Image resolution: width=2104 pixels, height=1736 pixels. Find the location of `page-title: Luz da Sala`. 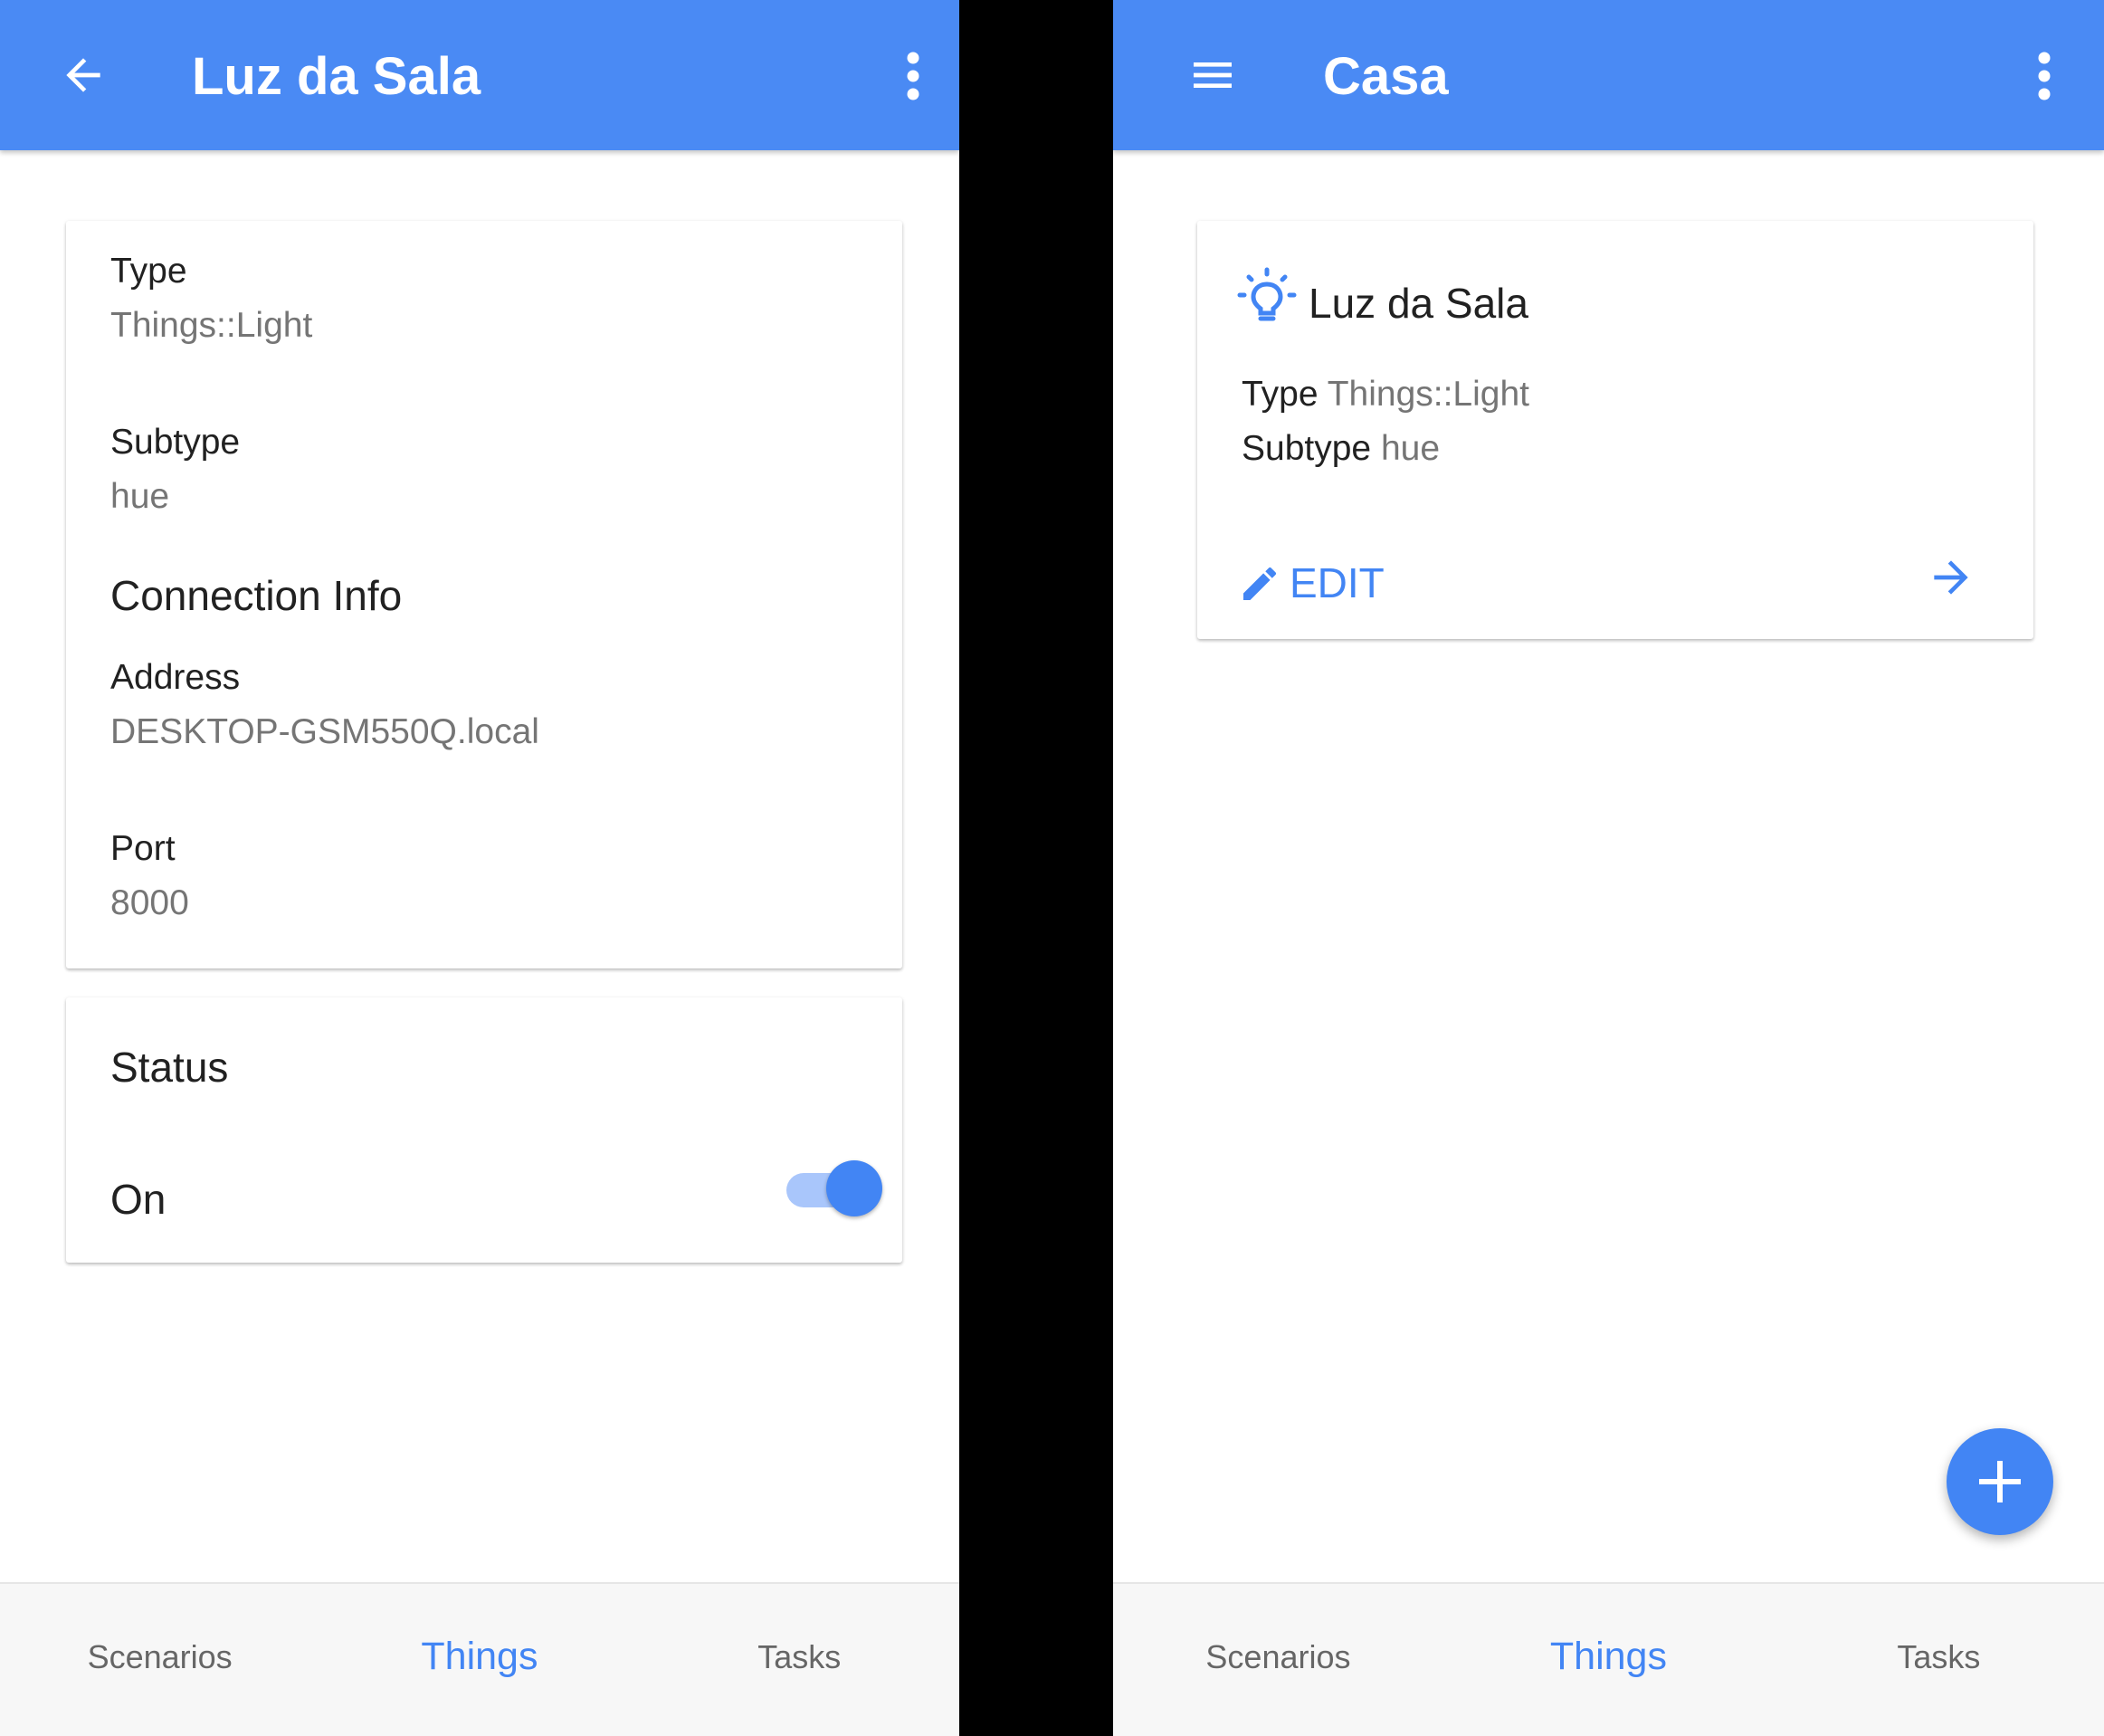

page-title: Luz da Sala is located at coordinates (336, 76).